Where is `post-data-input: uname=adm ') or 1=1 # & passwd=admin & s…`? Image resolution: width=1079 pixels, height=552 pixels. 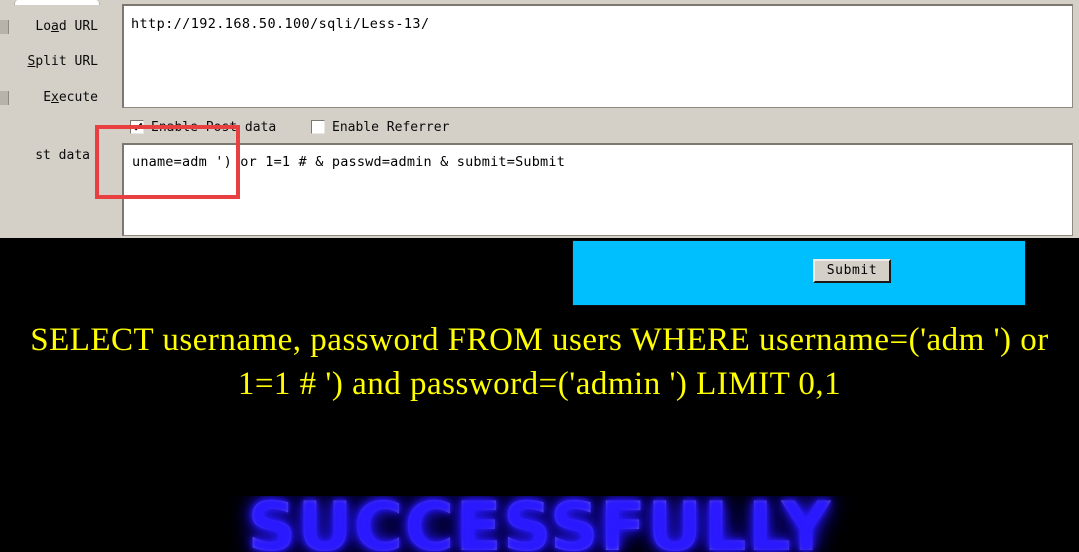 post-data-input: uname=adm ') or 1=1 # & passwd=admin & s… is located at coordinates (597, 189).